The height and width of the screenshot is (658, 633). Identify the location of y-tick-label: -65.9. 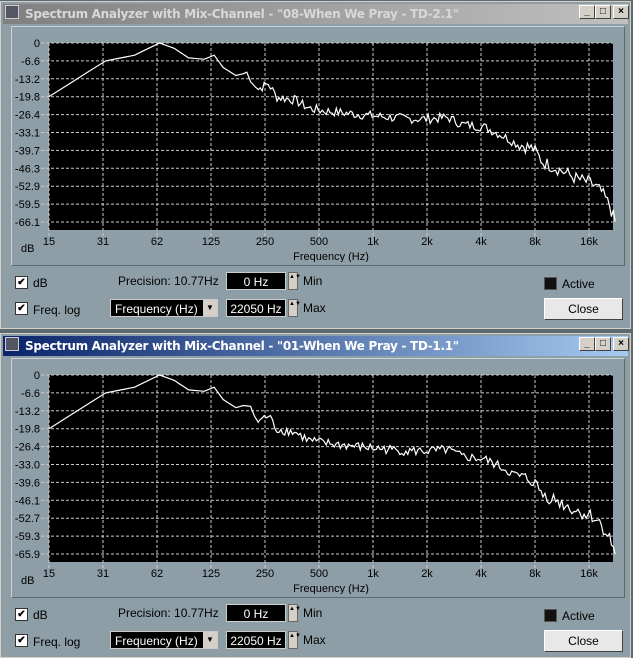
(27, 555).